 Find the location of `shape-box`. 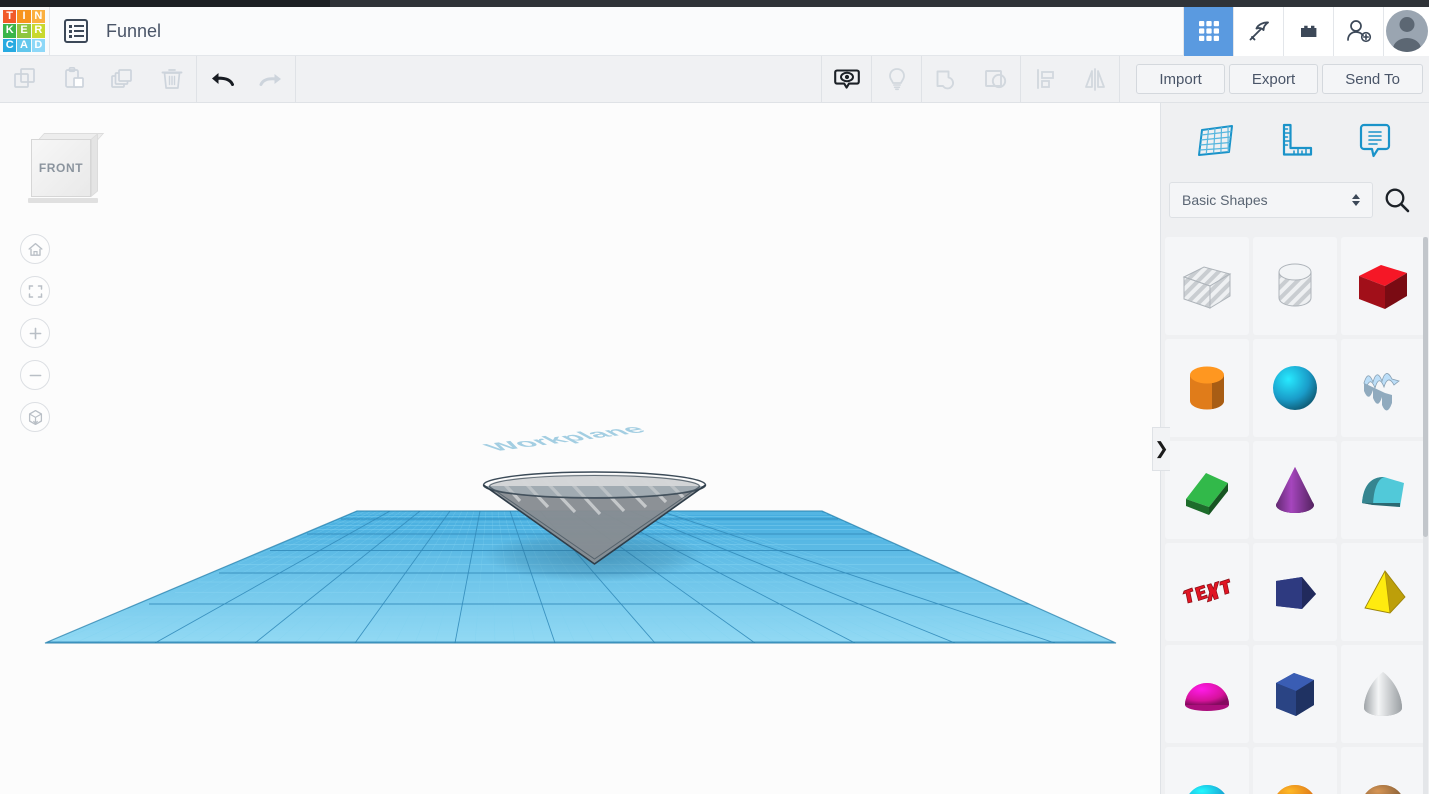

shape-box is located at coordinates (1383, 286).